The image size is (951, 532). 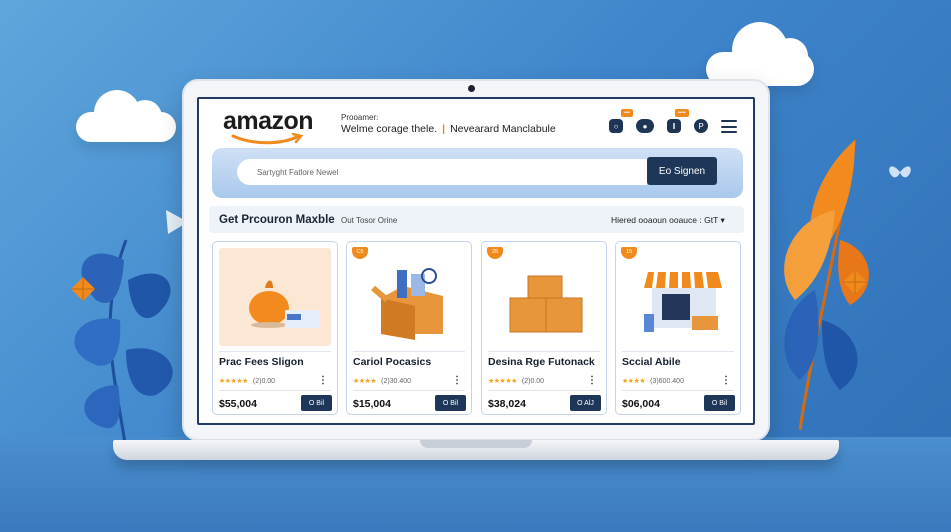 I want to click on rating-meta: (3)600.400, so click(x=667, y=381).